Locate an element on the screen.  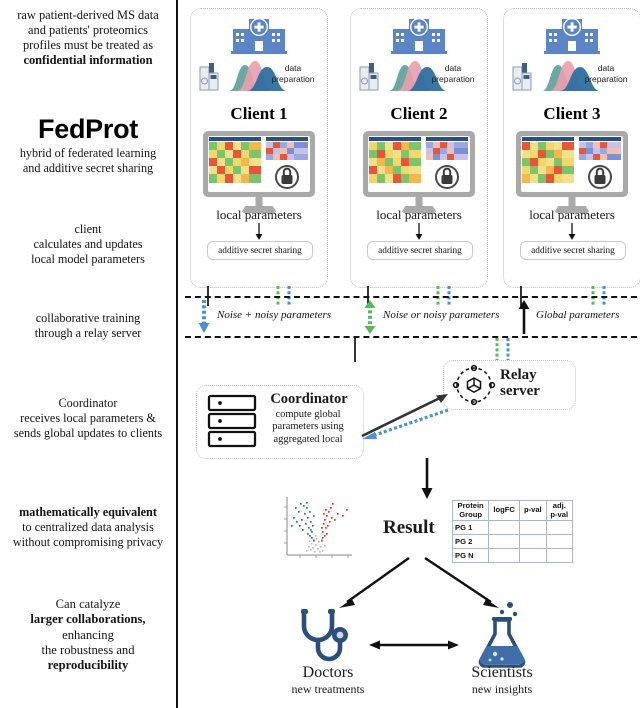
column-divider is located at coordinates (177, 354).